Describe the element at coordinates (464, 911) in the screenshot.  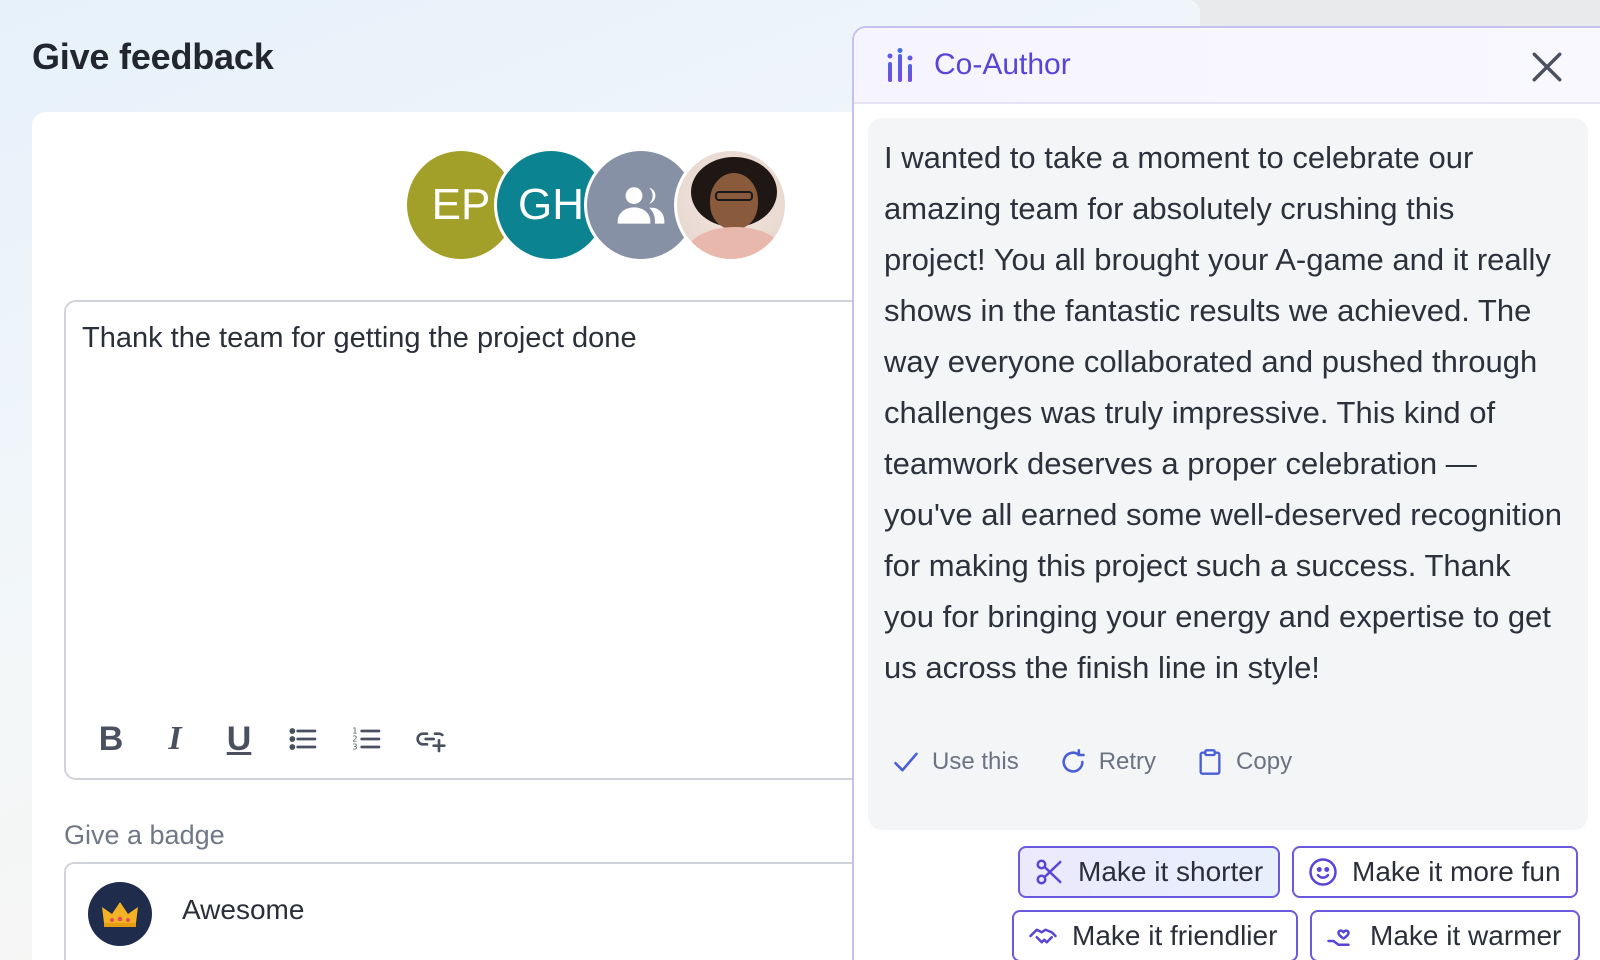
I see `badge-select: Awesome` at that location.